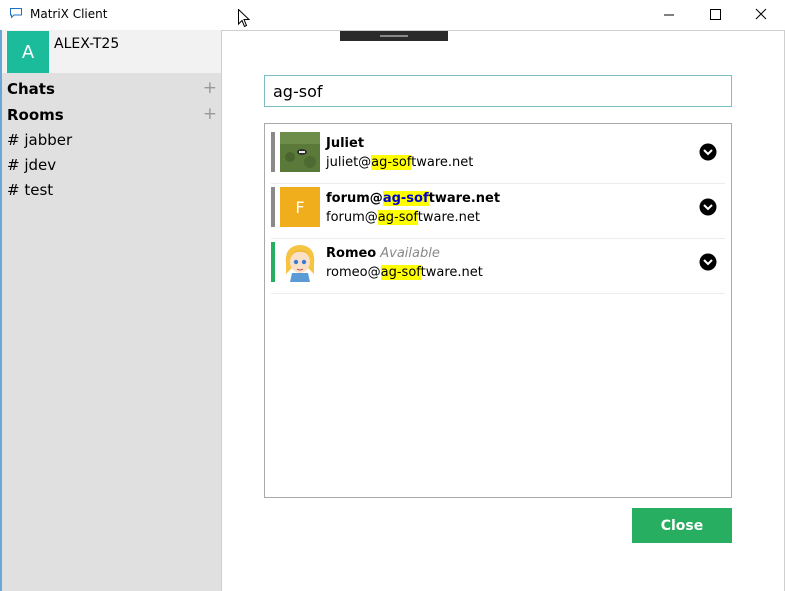 This screenshot has width=785, height=591. What do you see at coordinates (40, 165) in the screenshot?
I see `room-name: jdev` at bounding box center [40, 165].